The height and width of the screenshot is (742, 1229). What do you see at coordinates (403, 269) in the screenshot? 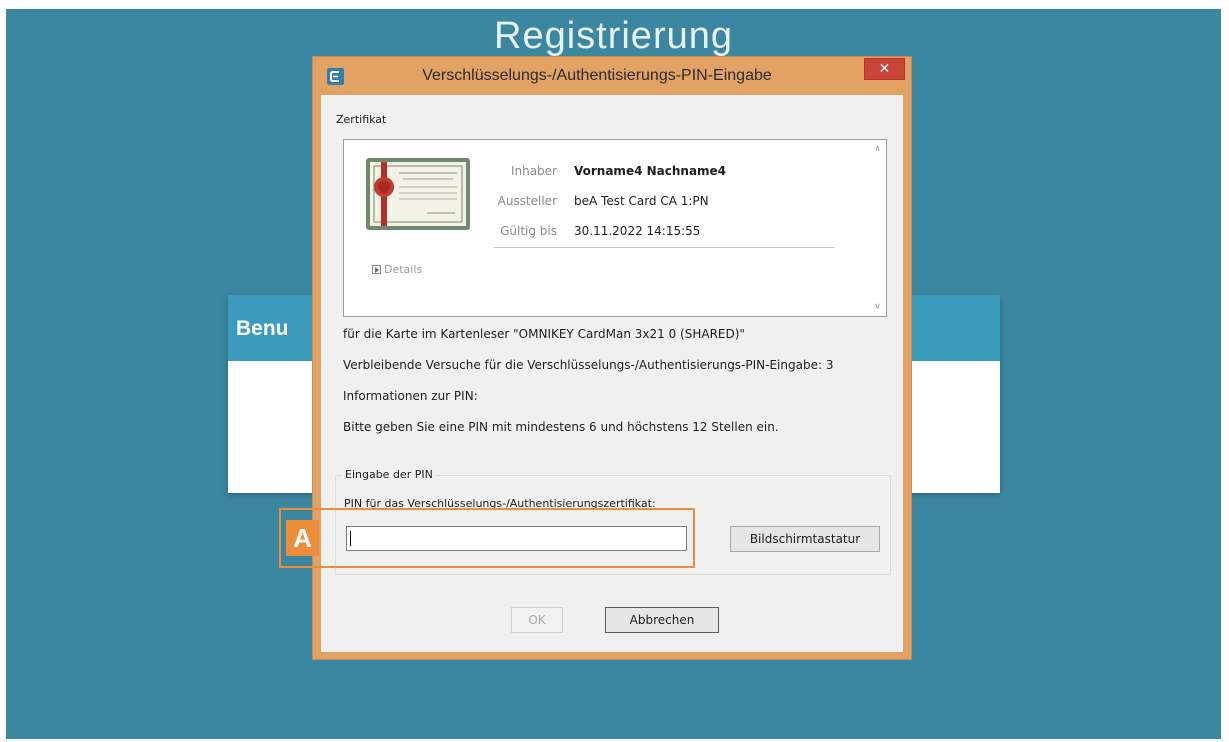
I see `details-label: Details` at bounding box center [403, 269].